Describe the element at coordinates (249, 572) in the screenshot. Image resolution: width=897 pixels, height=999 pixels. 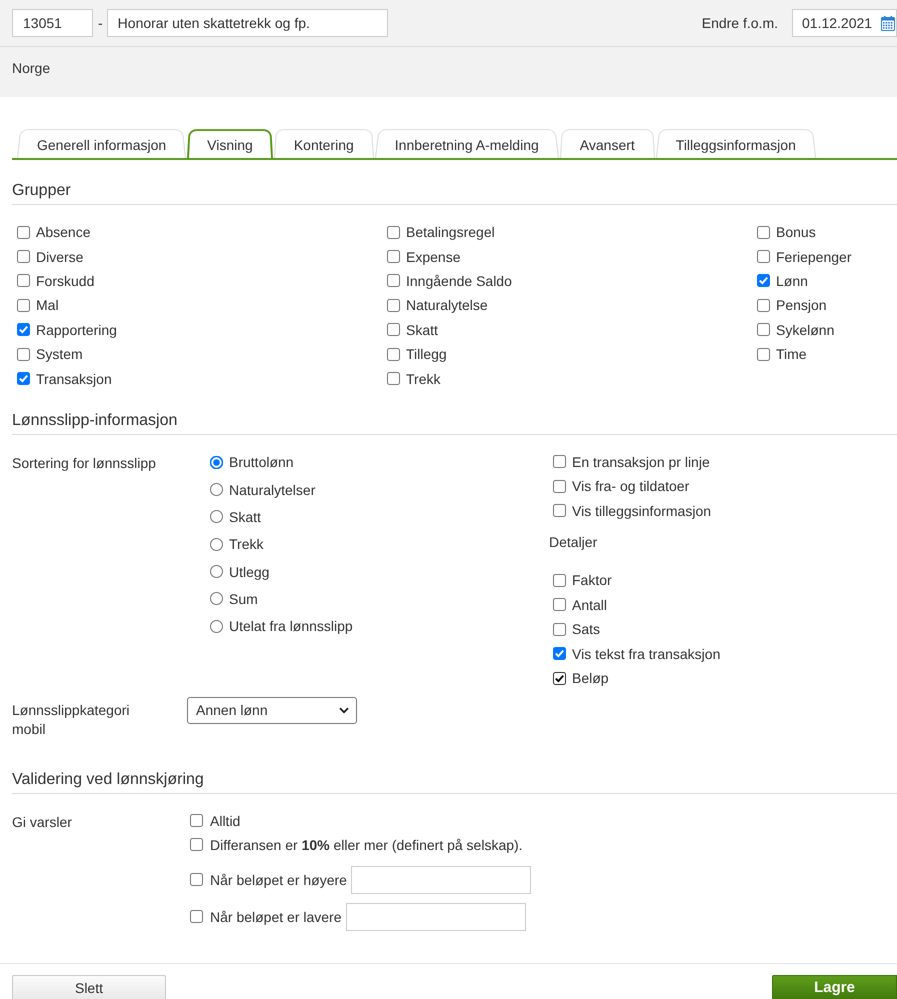
I see `radio-label: Utlegg` at that location.